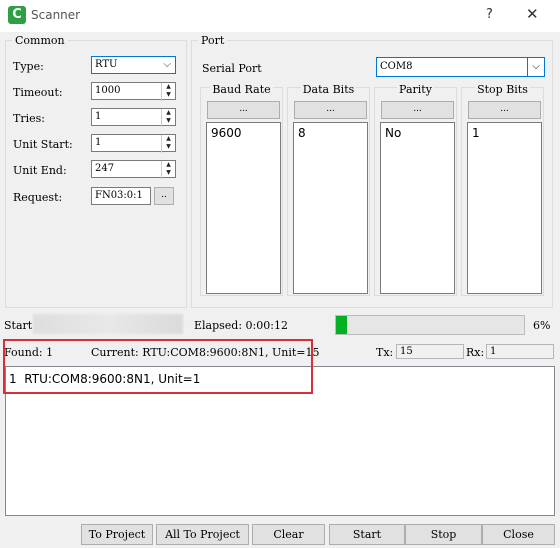 This screenshot has height=548, width=560. What do you see at coordinates (98, 142) in the screenshot?
I see `unit-start-value: 1` at bounding box center [98, 142].